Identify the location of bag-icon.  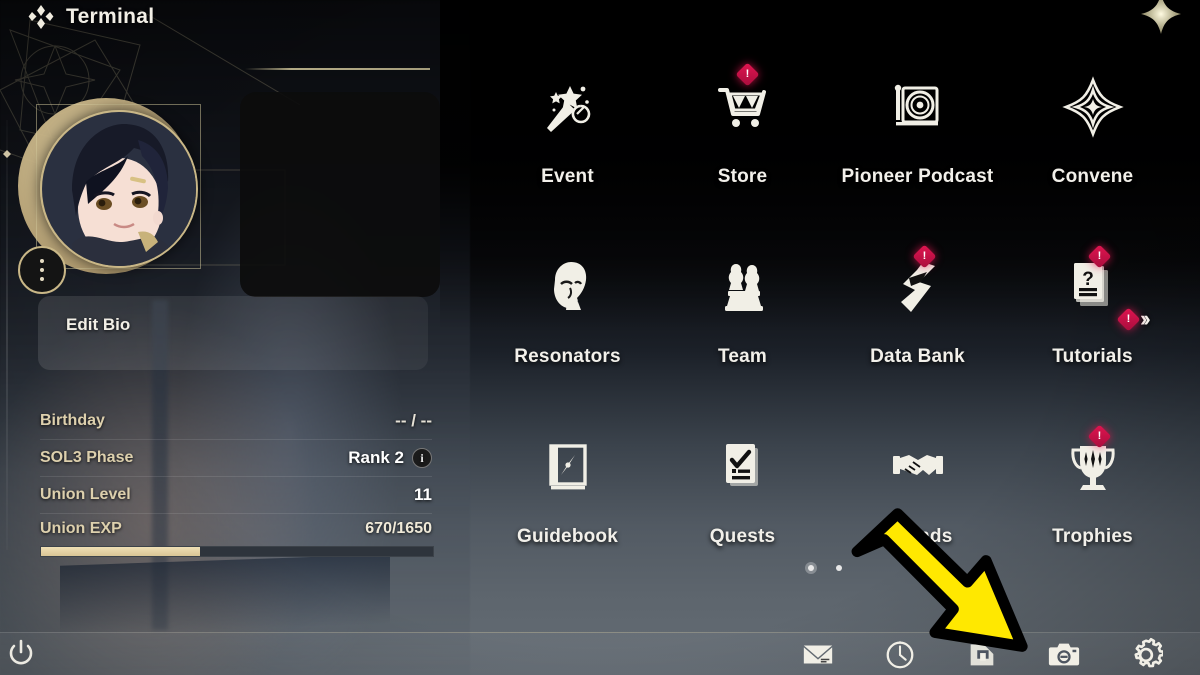
(982, 654).